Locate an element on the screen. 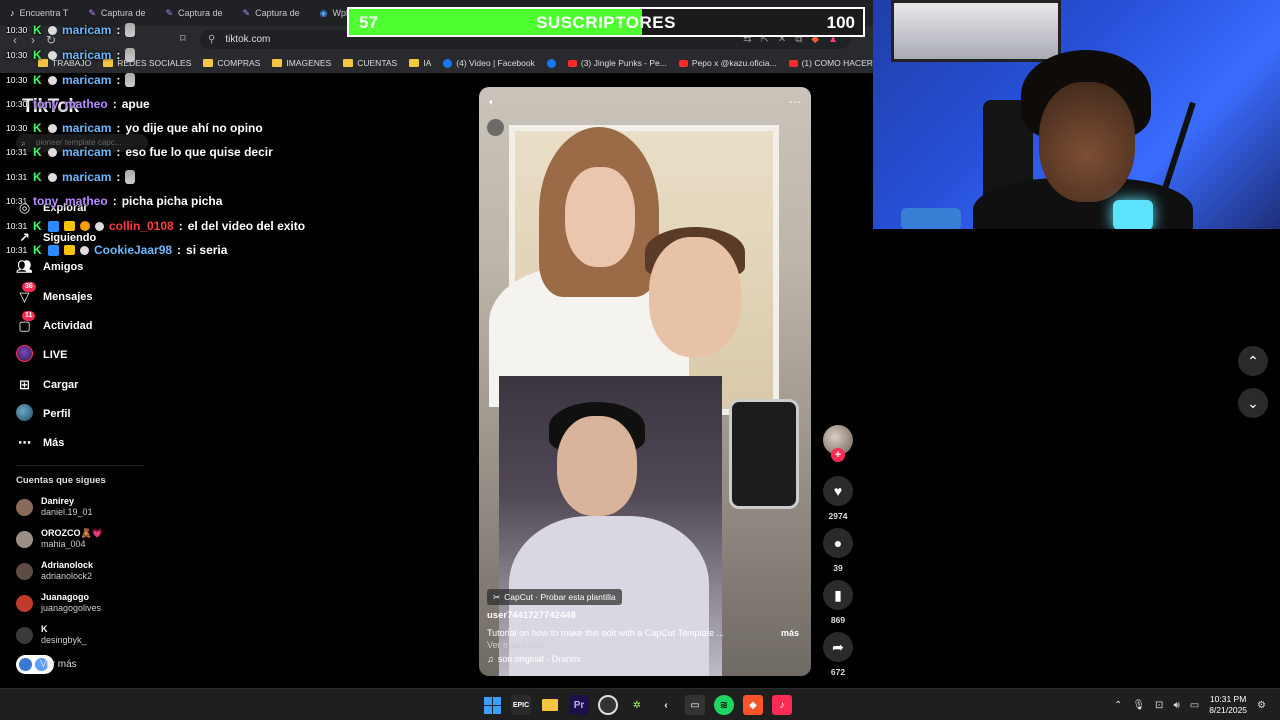 The width and height of the screenshot is (1280, 720). see-more-link: Ver más is located at coordinates (46, 664).